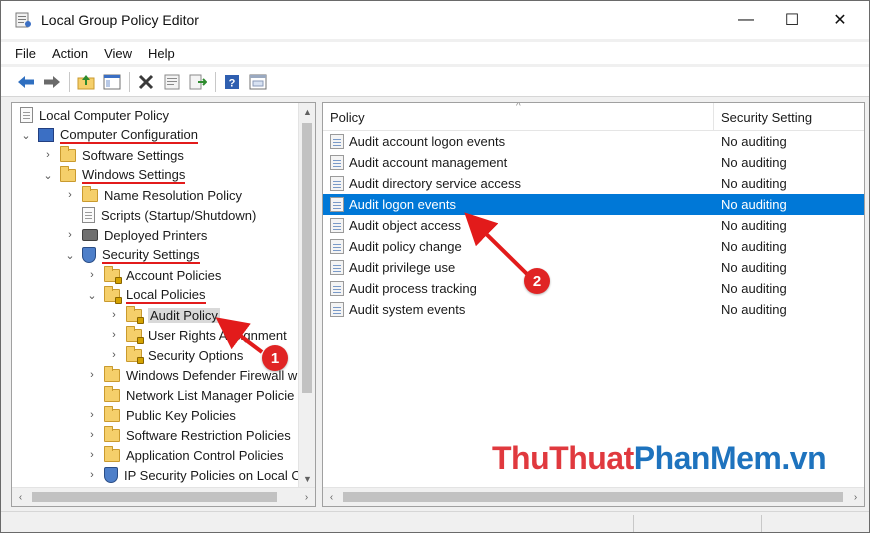 The height and width of the screenshot is (533, 870). What do you see at coordinates (161, 415) in the screenshot?
I see `tree-item-public-key-policies: › Public Key Policies` at bounding box center [161, 415].